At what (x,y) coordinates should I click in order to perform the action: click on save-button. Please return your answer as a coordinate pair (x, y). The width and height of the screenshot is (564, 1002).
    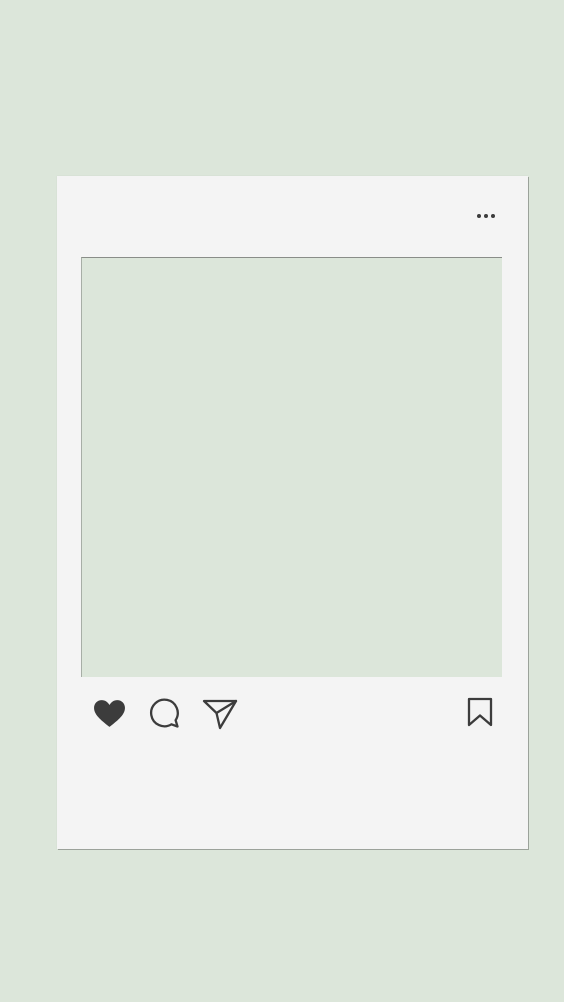
    Looking at the image, I should click on (480, 712).